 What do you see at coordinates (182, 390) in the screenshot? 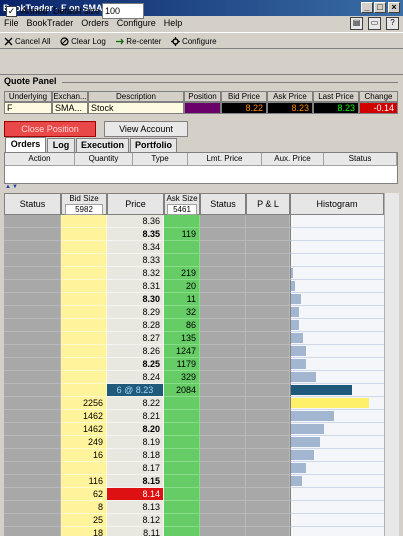
I see `ask-size-cell: 2084` at bounding box center [182, 390].